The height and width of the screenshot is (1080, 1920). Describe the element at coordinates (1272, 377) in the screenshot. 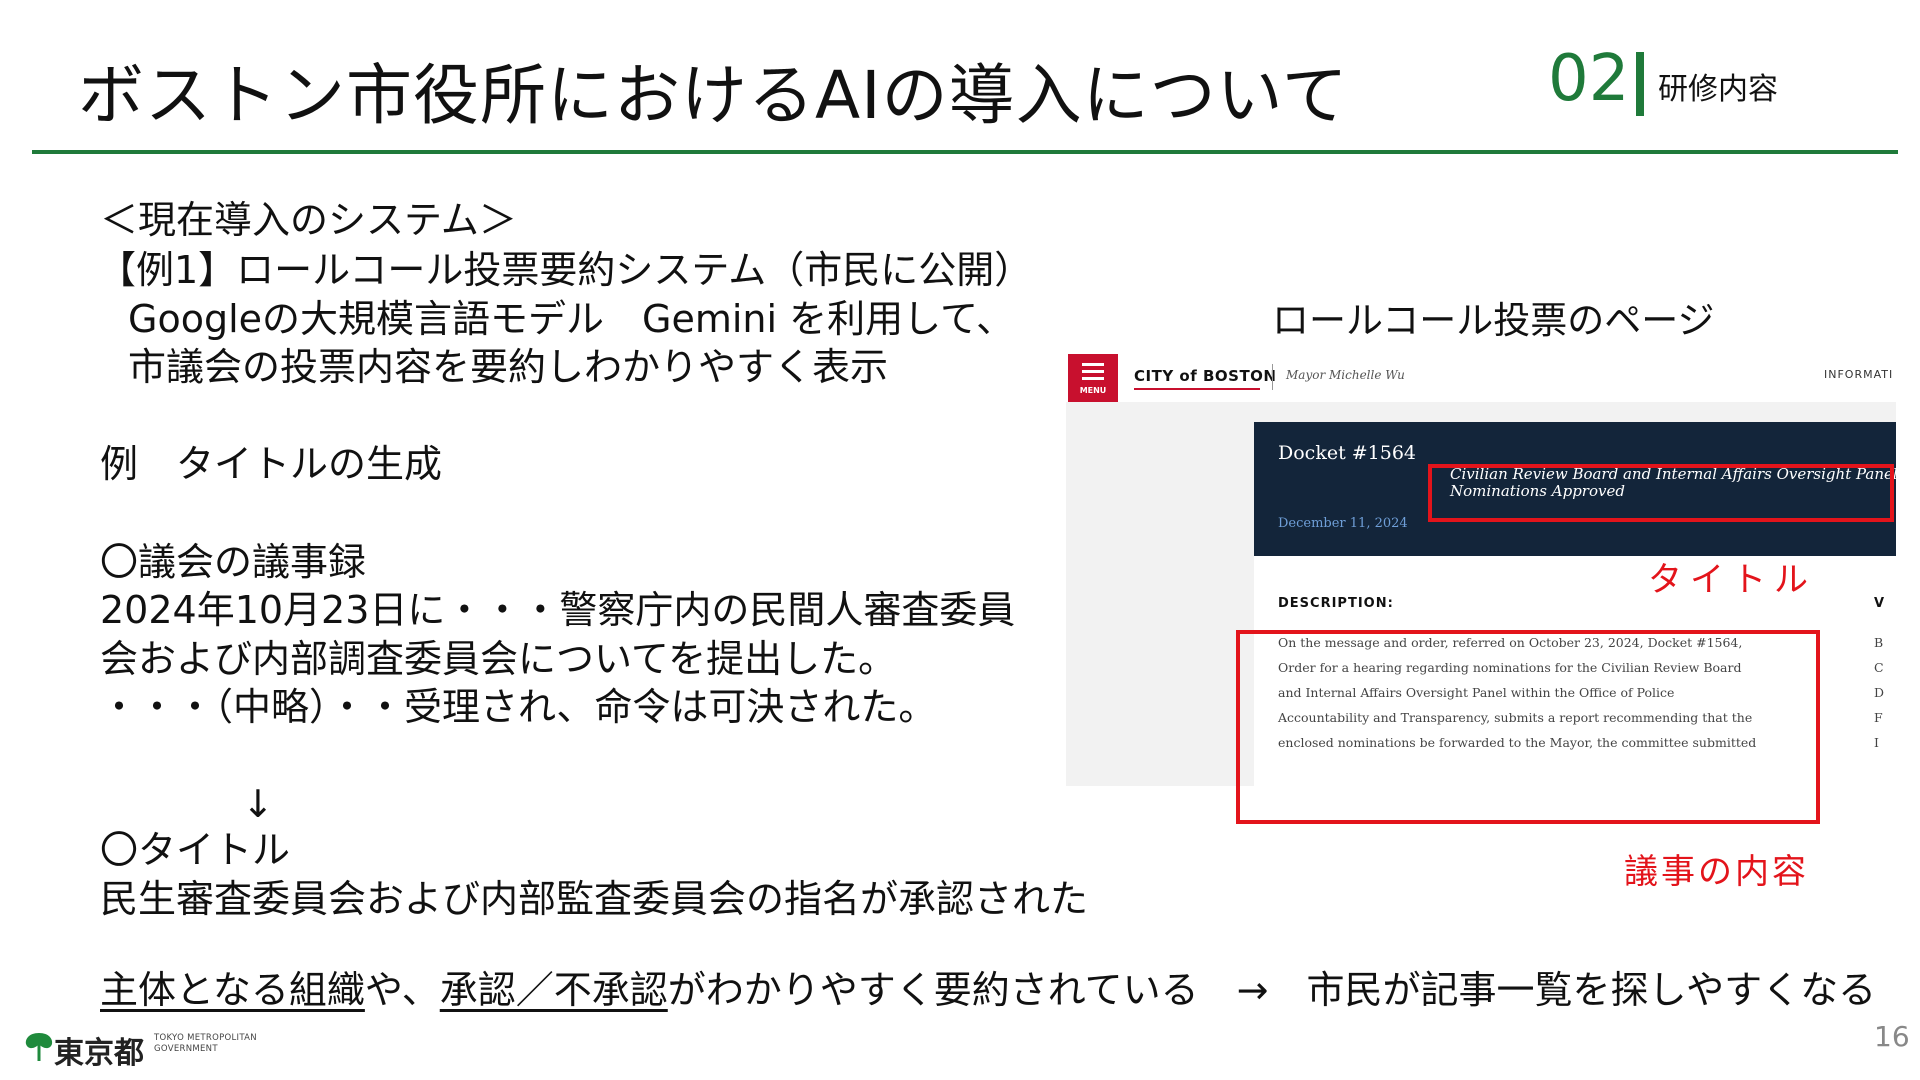

I see `logo-separator` at that location.